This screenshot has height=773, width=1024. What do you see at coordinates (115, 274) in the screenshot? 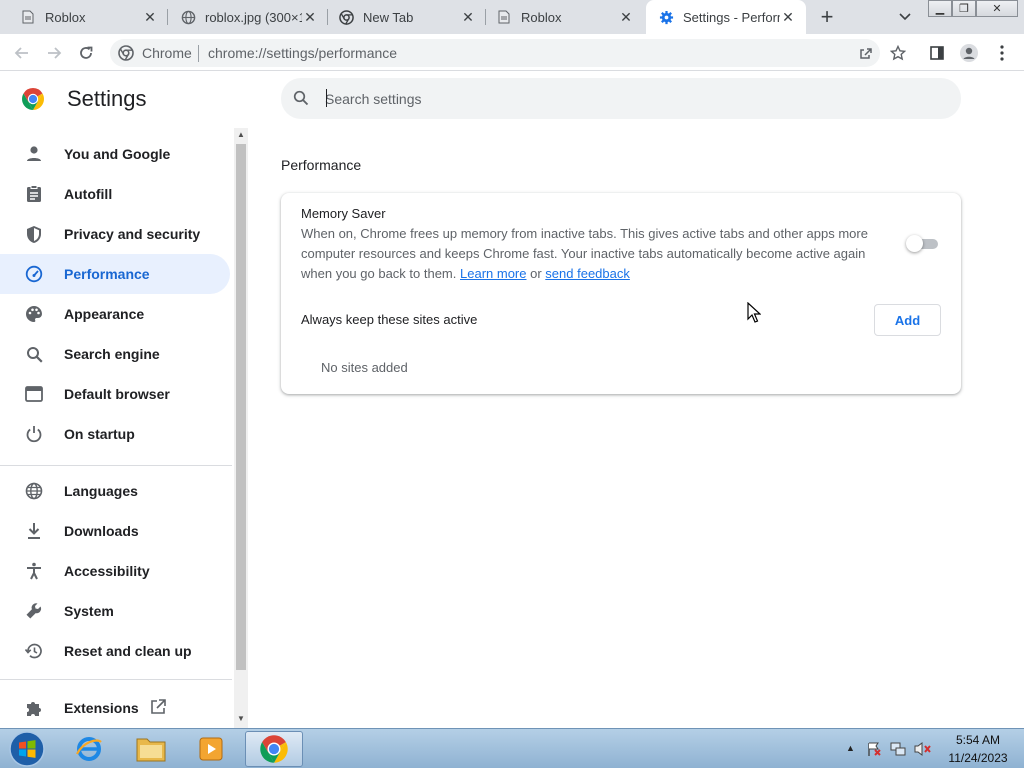
I see `sidebar-item-performance: Performance` at bounding box center [115, 274].